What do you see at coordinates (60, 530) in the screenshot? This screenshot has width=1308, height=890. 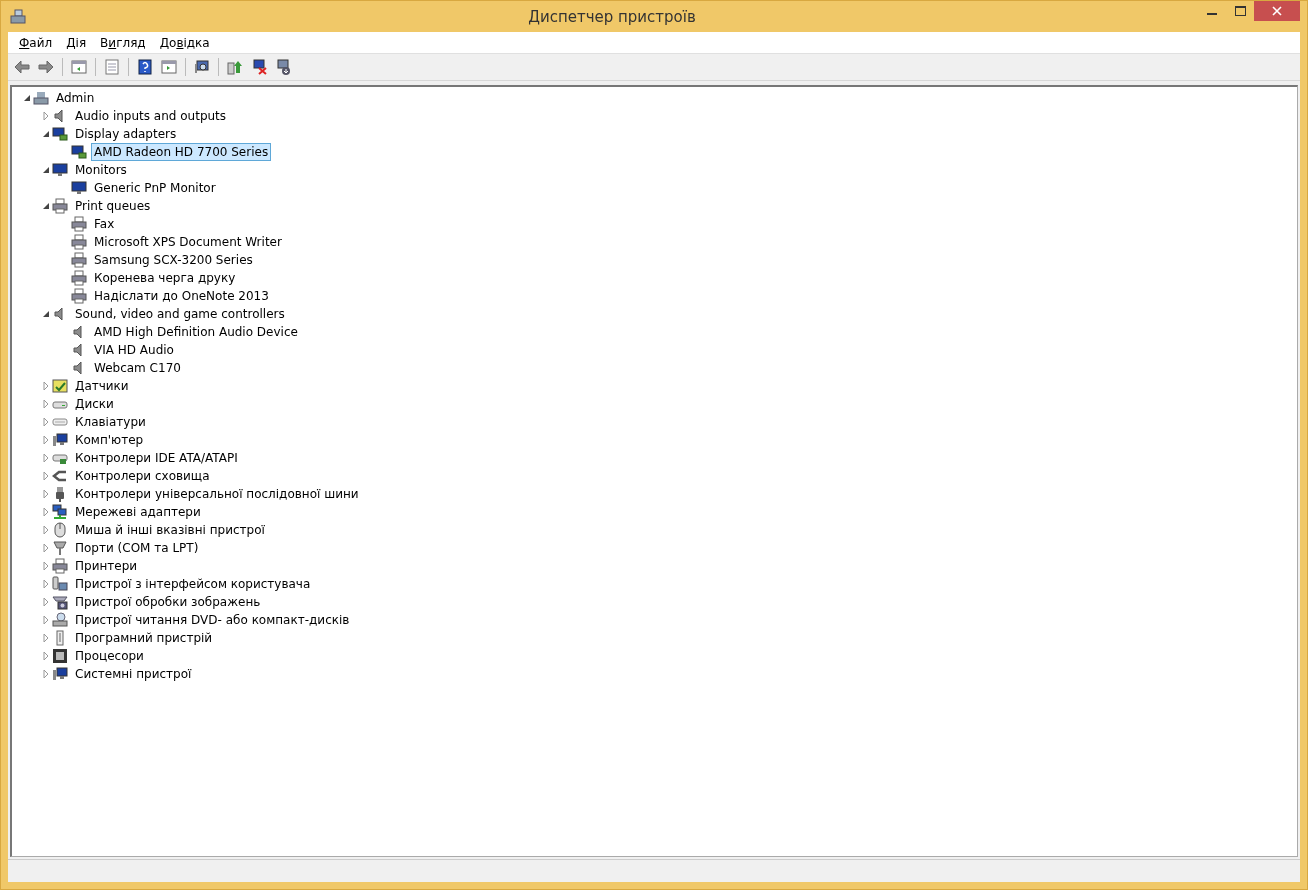 I see `mouse-device-icon` at bounding box center [60, 530].